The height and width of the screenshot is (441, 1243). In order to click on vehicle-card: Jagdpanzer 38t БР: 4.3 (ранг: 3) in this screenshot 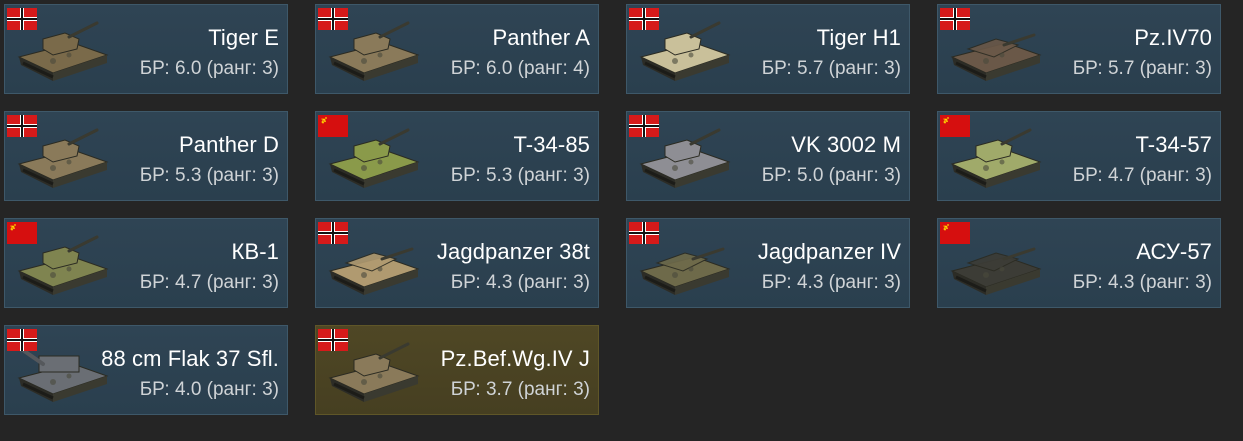, I will do `click(457, 263)`.